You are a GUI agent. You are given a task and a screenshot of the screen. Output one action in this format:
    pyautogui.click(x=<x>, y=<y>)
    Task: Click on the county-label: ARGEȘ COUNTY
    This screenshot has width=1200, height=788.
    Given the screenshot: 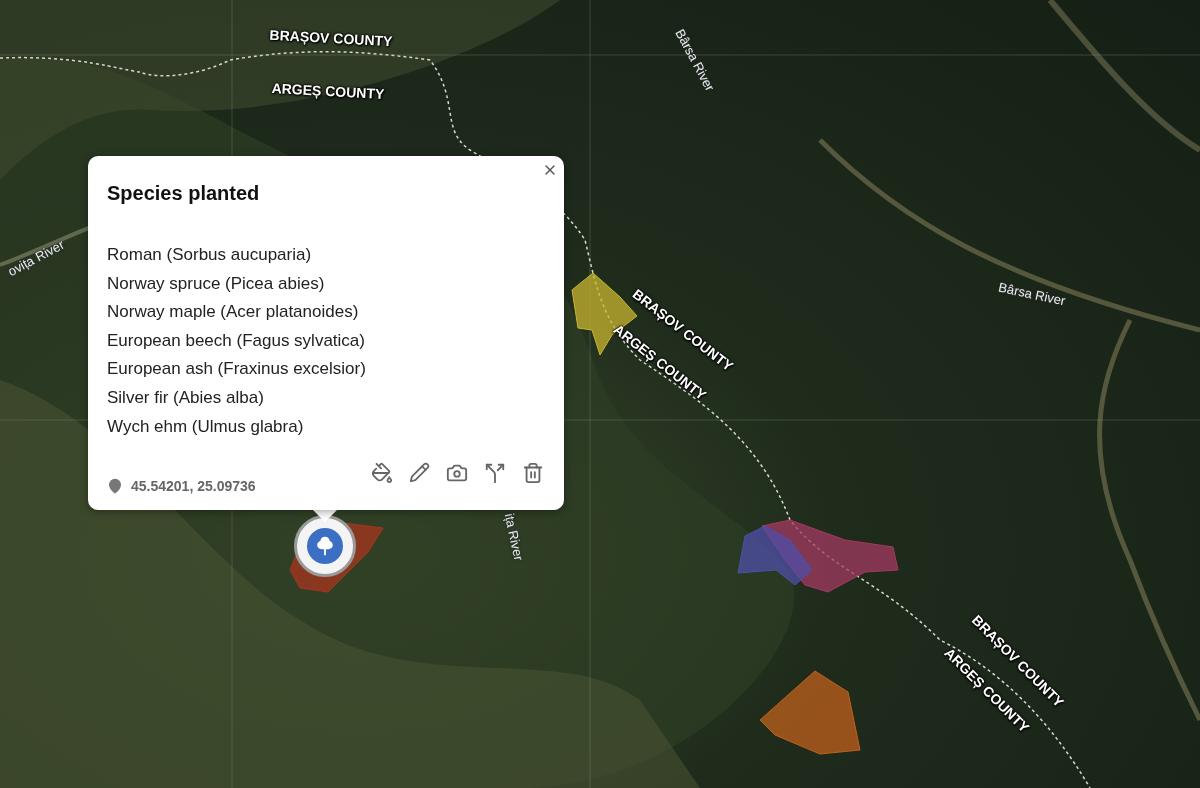 What is the action you would take?
    pyautogui.click(x=328, y=91)
    